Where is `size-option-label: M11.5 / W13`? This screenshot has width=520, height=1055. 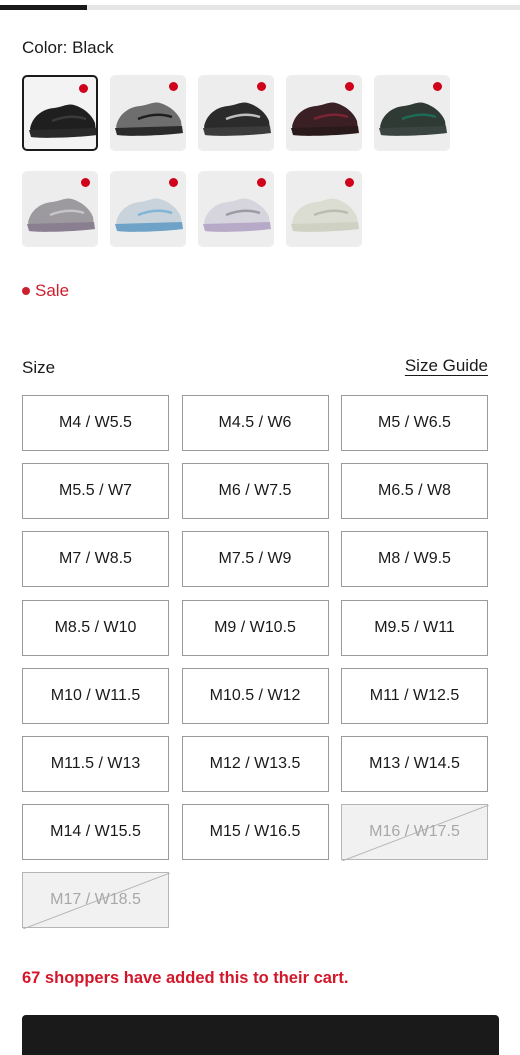 size-option-label: M11.5 / W13 is located at coordinates (95, 763).